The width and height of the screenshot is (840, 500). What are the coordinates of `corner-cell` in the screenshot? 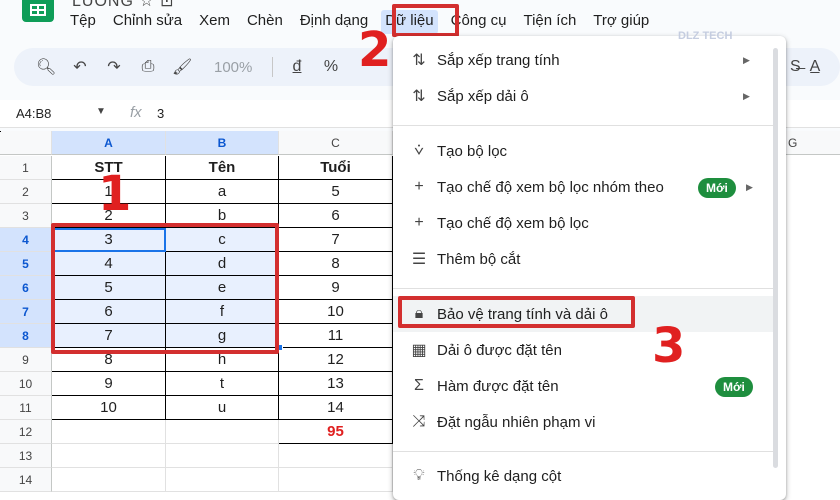 It's located at (26, 143).